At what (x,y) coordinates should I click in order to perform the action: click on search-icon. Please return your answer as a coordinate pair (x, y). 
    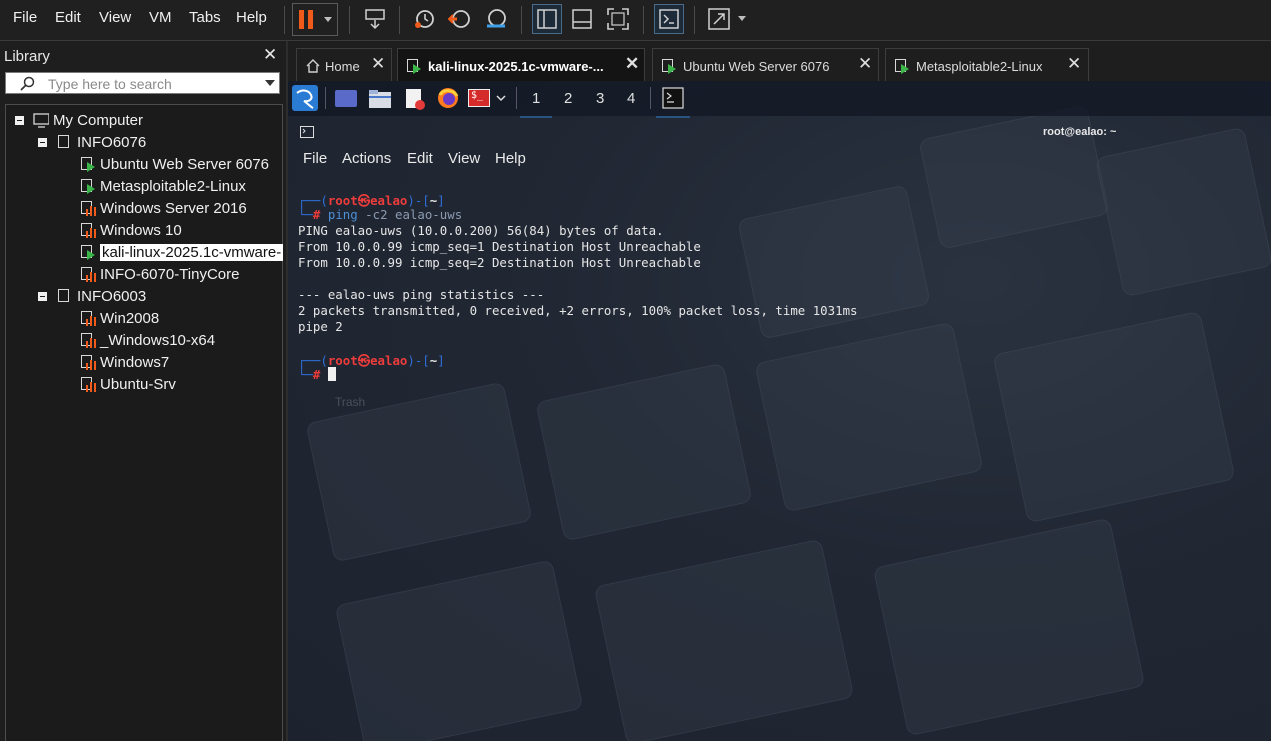
    Looking at the image, I should click on (27, 83).